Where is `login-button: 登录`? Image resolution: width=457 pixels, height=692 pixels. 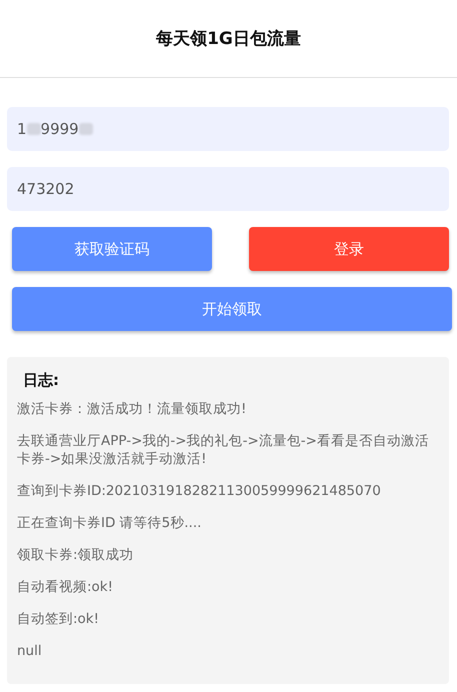 login-button: 登录 is located at coordinates (349, 249).